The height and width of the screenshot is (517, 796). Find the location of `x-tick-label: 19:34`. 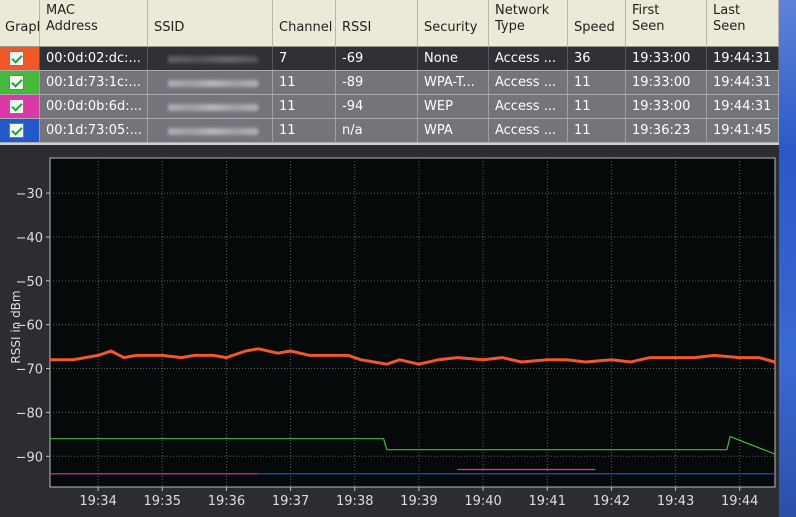

x-tick-label: 19:34 is located at coordinates (97, 501).